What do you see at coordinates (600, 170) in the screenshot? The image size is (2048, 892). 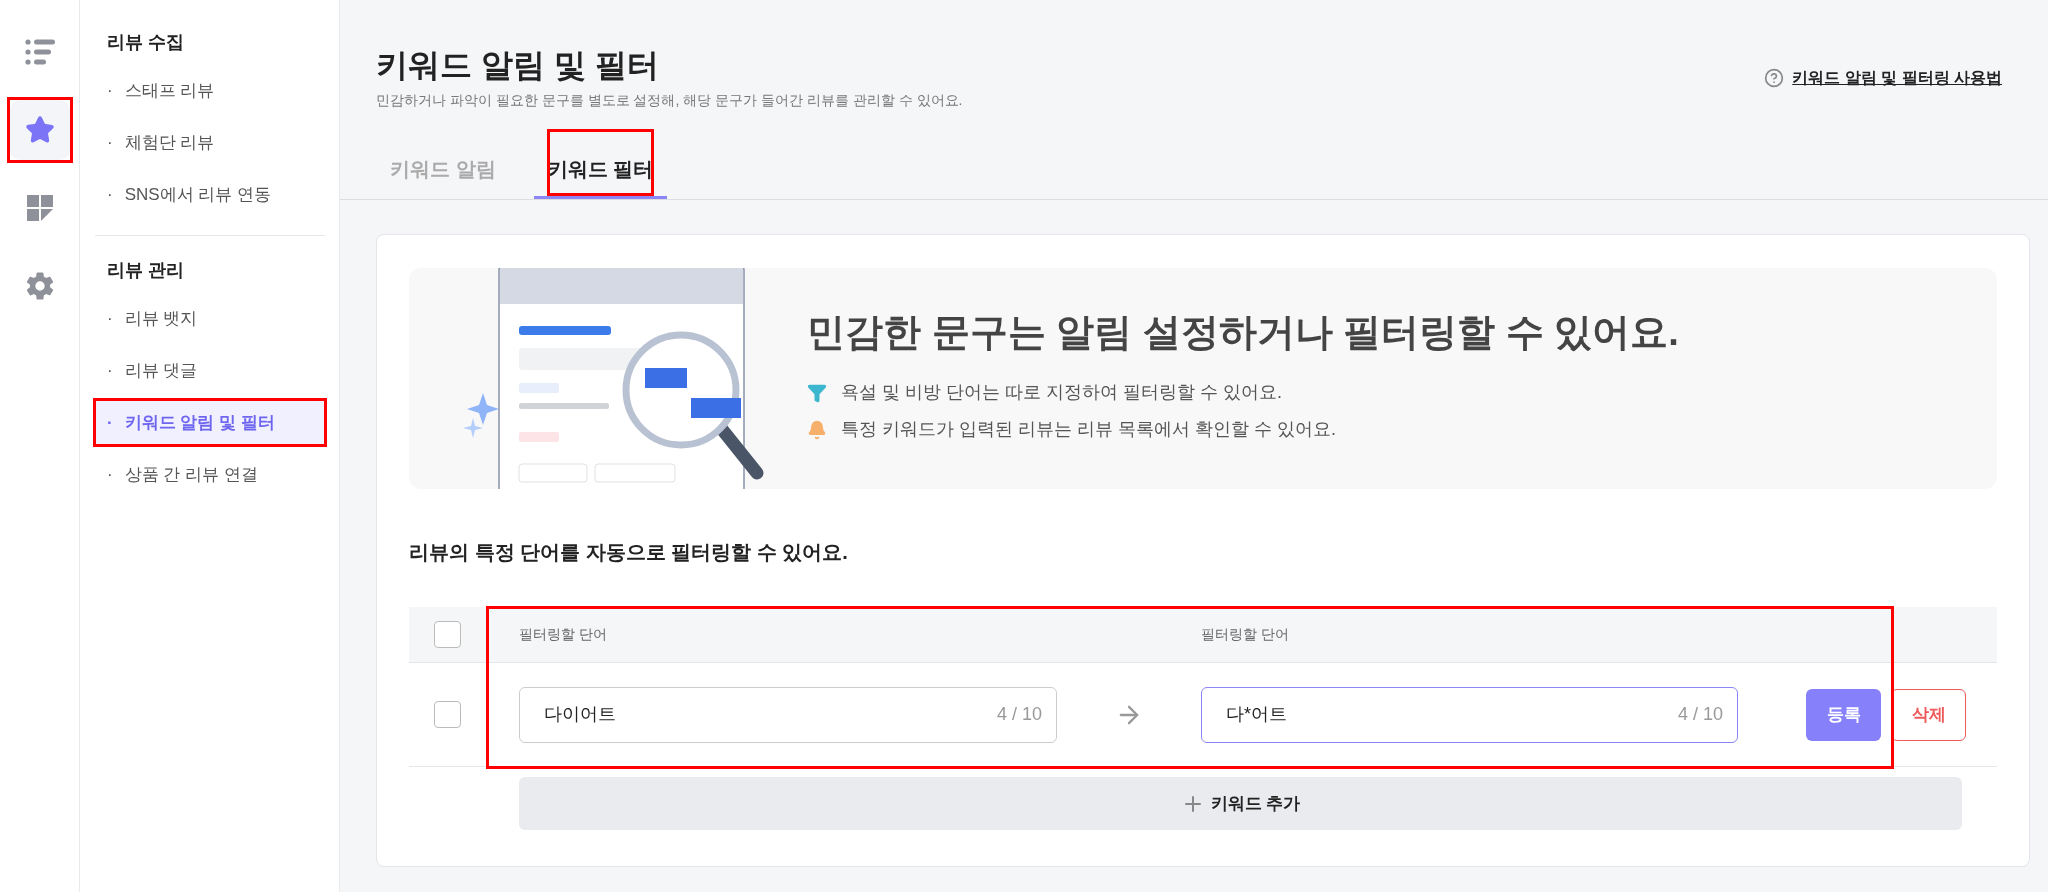 I see `tab: 키워드 필터` at bounding box center [600, 170].